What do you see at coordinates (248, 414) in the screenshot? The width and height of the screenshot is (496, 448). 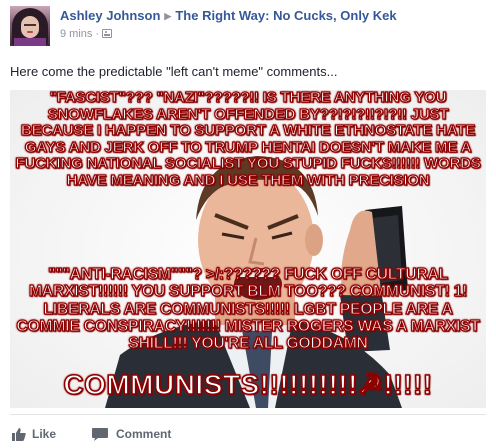 I see `actions-divider` at bounding box center [248, 414].